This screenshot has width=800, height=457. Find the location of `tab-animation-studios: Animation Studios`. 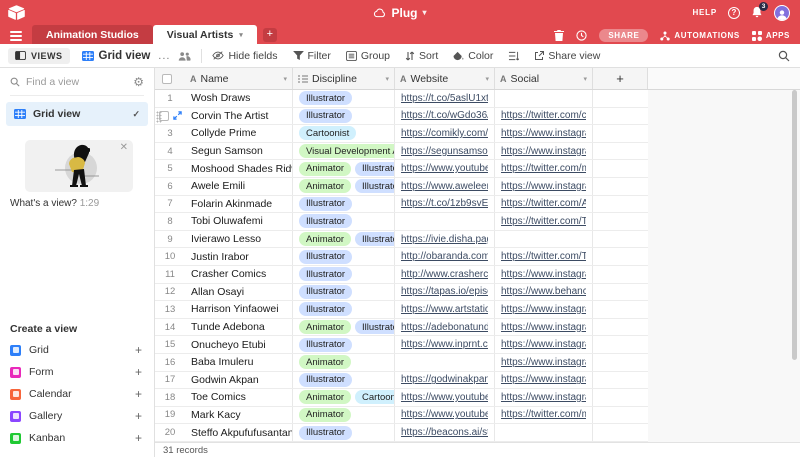

tab-animation-studios: Animation Studios is located at coordinates (92, 34).